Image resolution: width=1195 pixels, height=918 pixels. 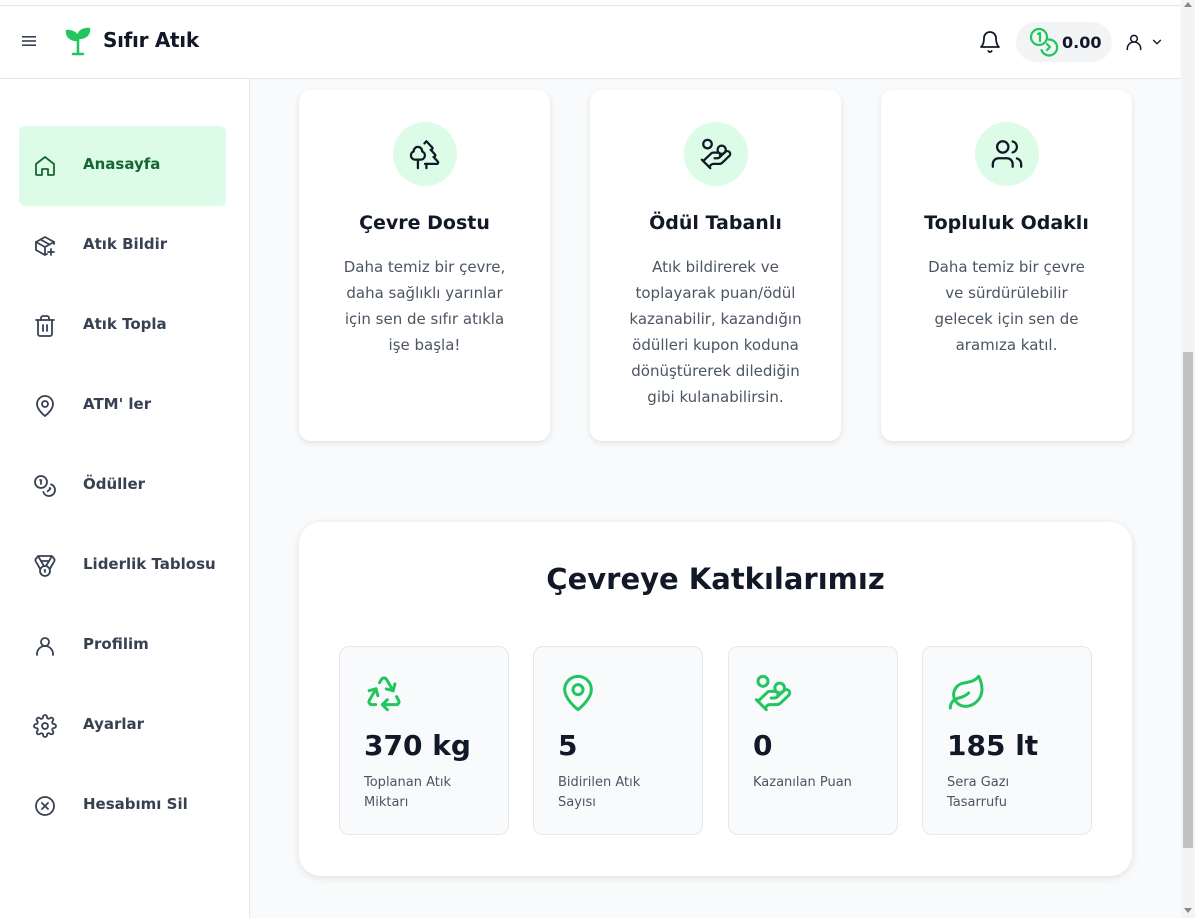 What do you see at coordinates (114, 484) in the screenshot?
I see `sidebar-item-label: Ödüller` at bounding box center [114, 484].